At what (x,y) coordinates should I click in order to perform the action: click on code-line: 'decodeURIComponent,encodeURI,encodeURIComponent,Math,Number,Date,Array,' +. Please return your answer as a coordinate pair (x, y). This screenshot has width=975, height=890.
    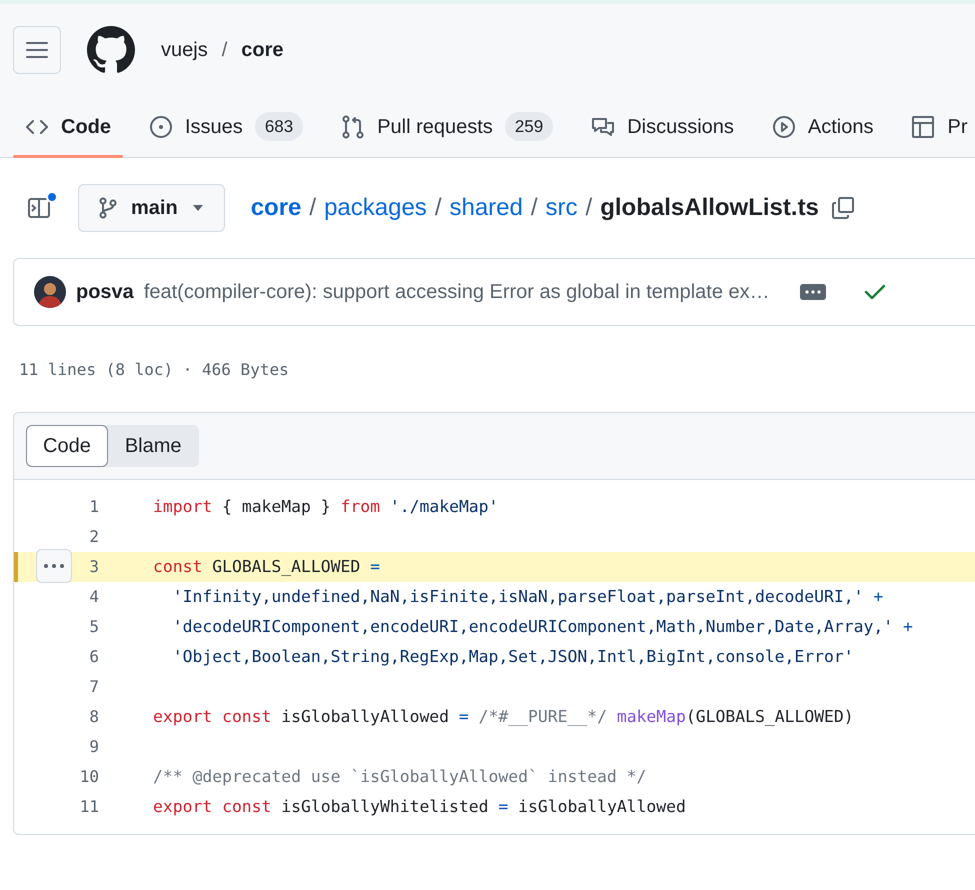
    Looking at the image, I should click on (542, 627).